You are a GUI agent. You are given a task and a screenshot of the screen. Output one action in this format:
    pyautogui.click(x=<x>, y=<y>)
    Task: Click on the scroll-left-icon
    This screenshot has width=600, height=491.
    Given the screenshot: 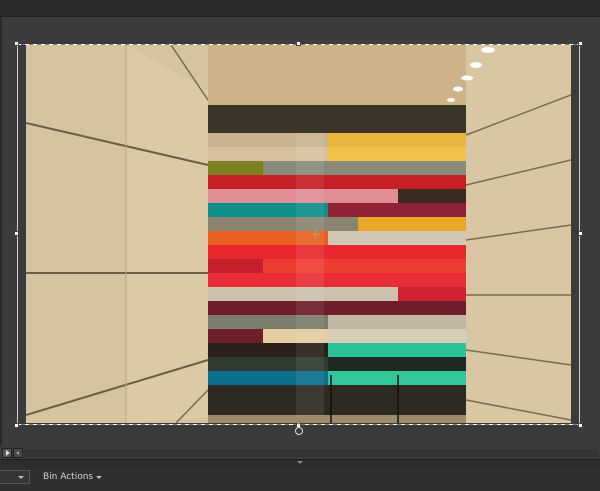 What is the action you would take?
    pyautogui.click(x=18, y=453)
    